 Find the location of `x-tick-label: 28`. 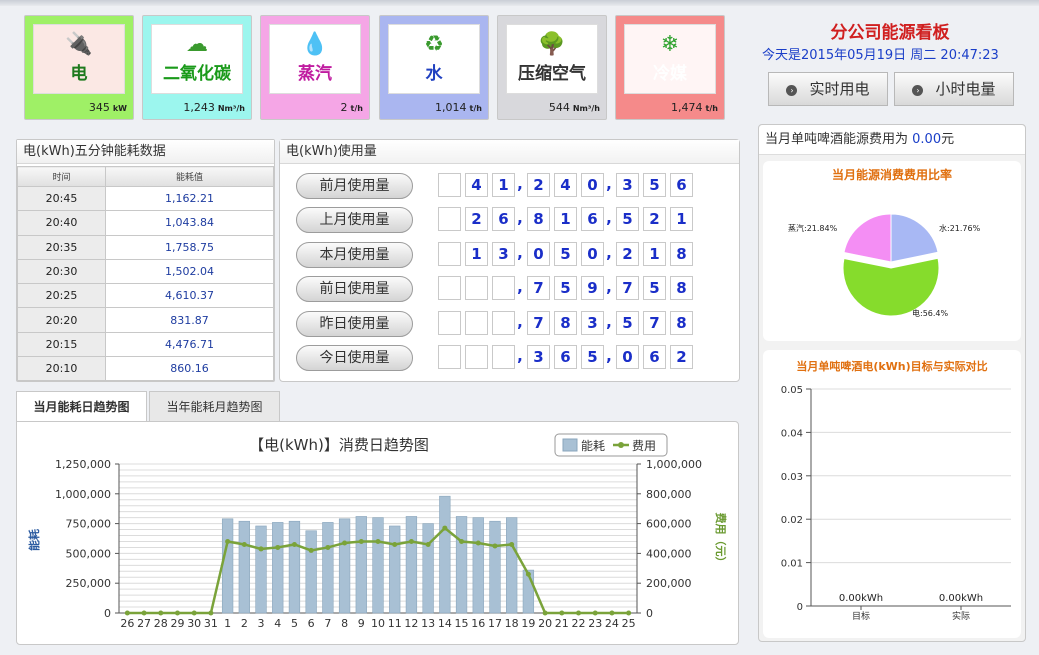

x-tick-label: 28 is located at coordinates (161, 623).